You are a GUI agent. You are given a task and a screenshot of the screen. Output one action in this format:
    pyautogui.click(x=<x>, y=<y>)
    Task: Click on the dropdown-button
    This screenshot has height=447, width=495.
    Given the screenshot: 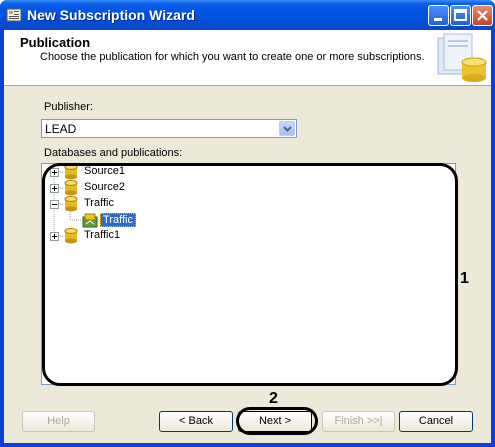 What is the action you would take?
    pyautogui.click(x=287, y=128)
    